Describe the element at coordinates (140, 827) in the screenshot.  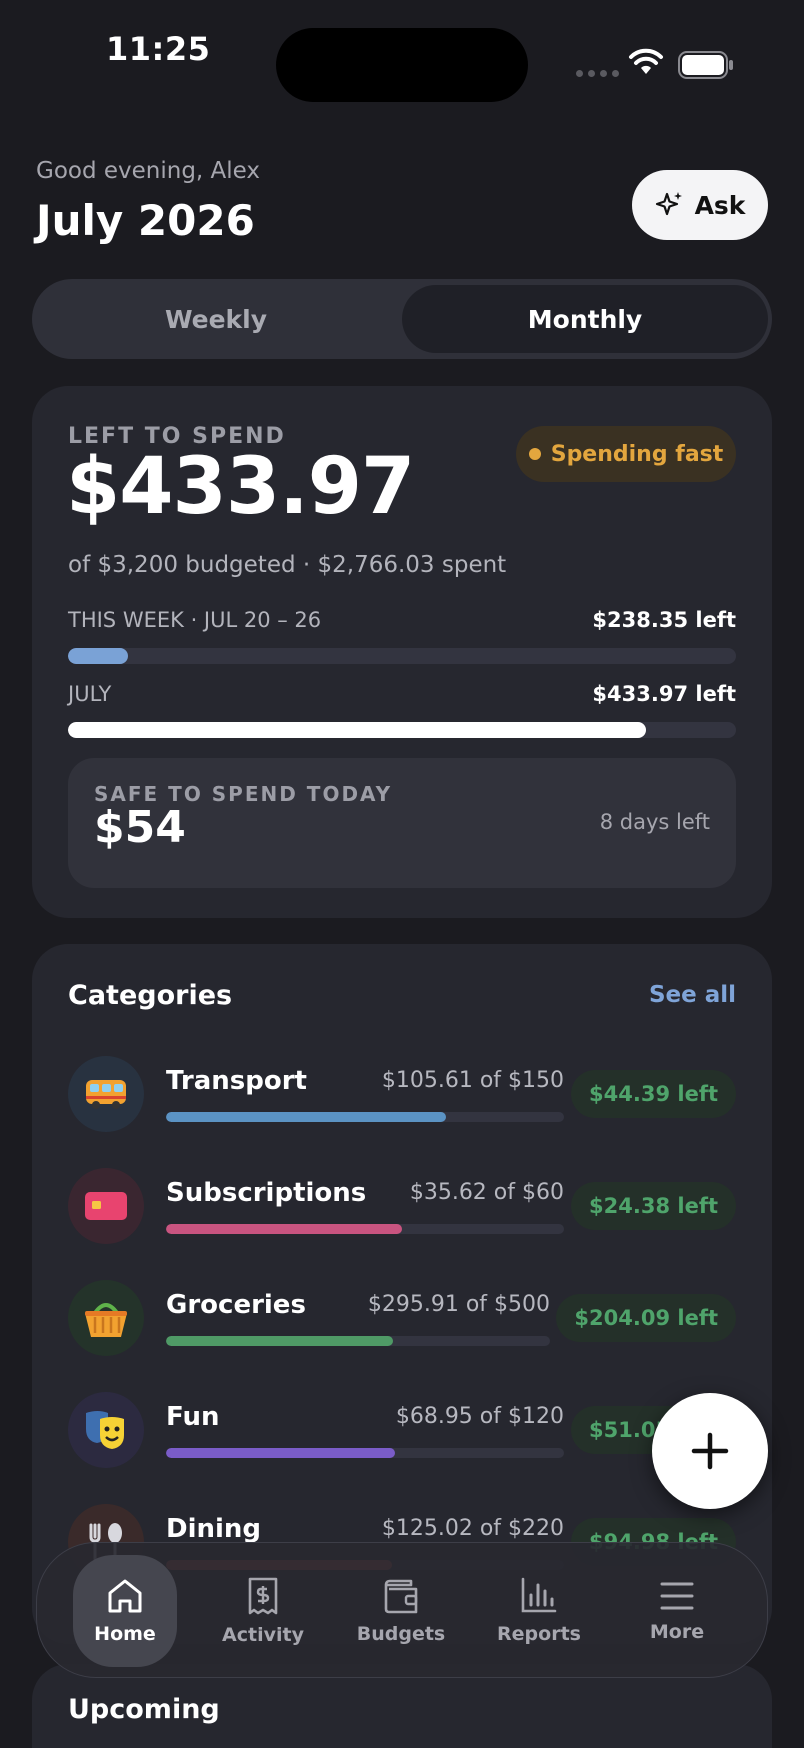
I see `safe-to-spend-amount: $54` at that location.